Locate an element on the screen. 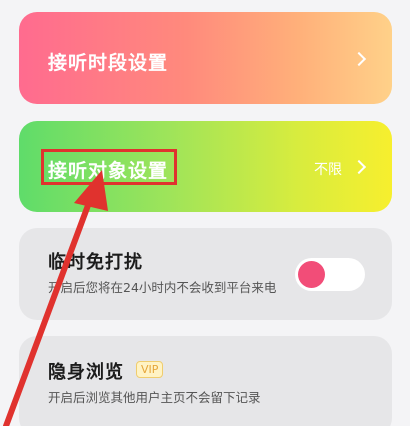 The width and height of the screenshot is (410, 426). target-setting-value: 不限 is located at coordinates (328, 170).